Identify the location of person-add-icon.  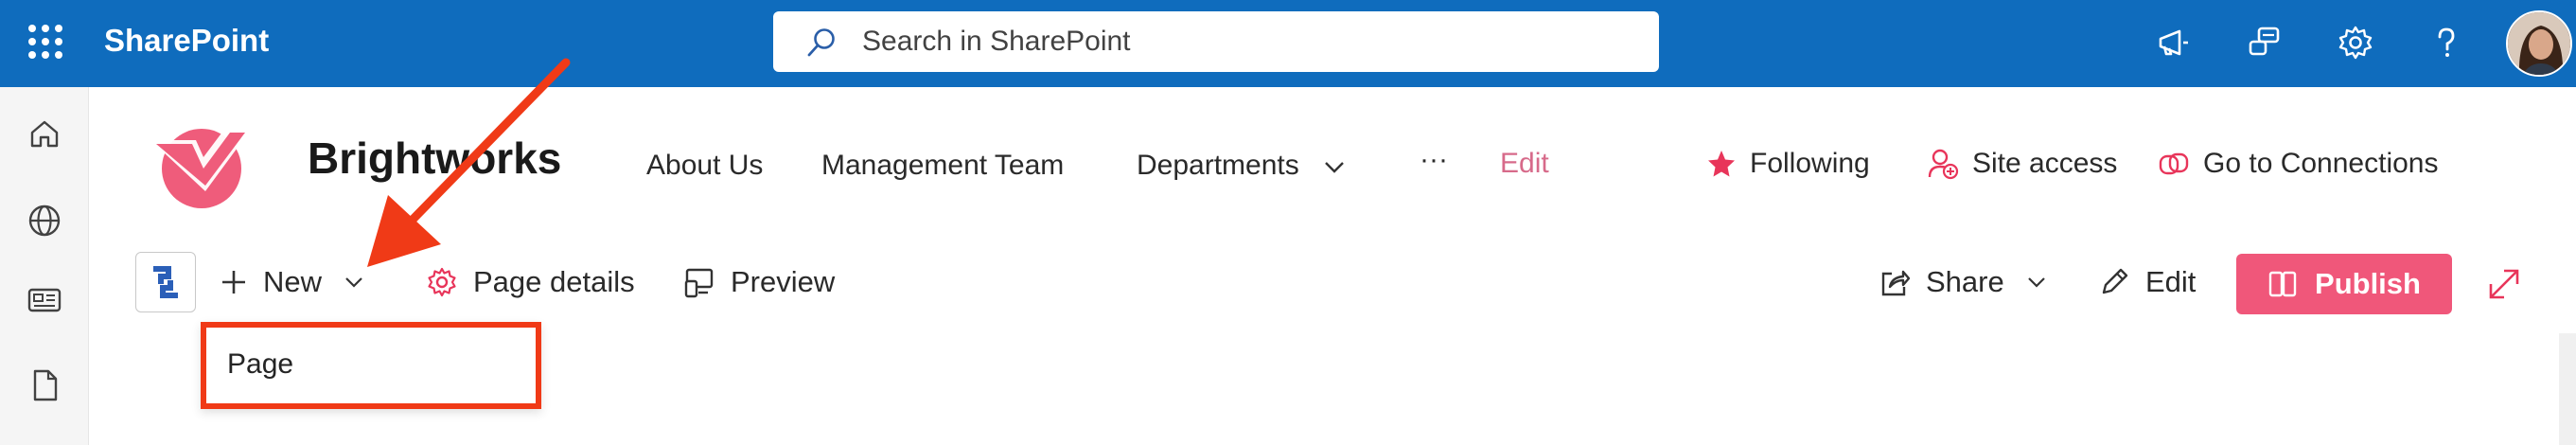
(1943, 164).